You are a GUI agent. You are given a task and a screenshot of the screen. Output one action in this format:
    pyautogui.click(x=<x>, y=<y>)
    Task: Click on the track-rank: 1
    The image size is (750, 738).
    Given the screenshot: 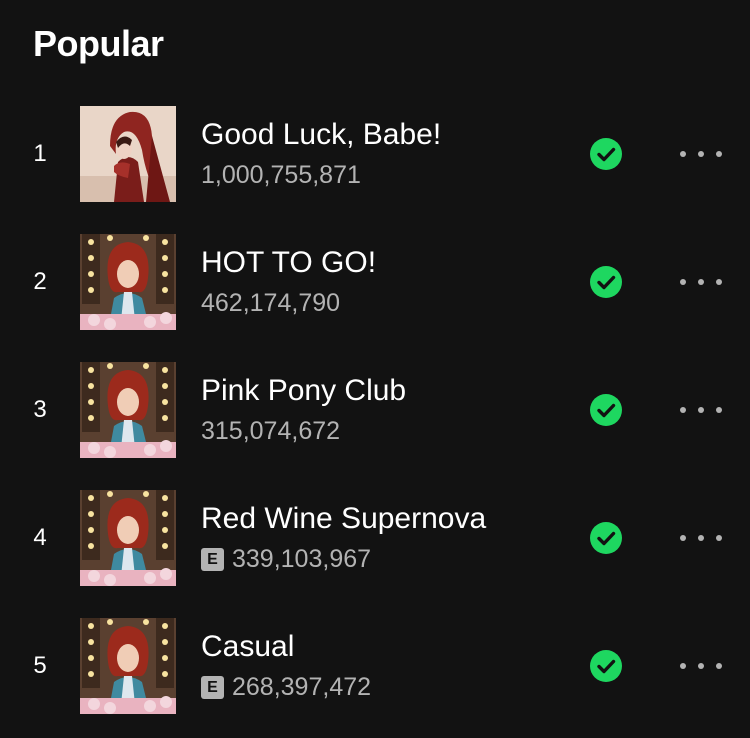 What is the action you would take?
    pyautogui.click(x=40, y=153)
    